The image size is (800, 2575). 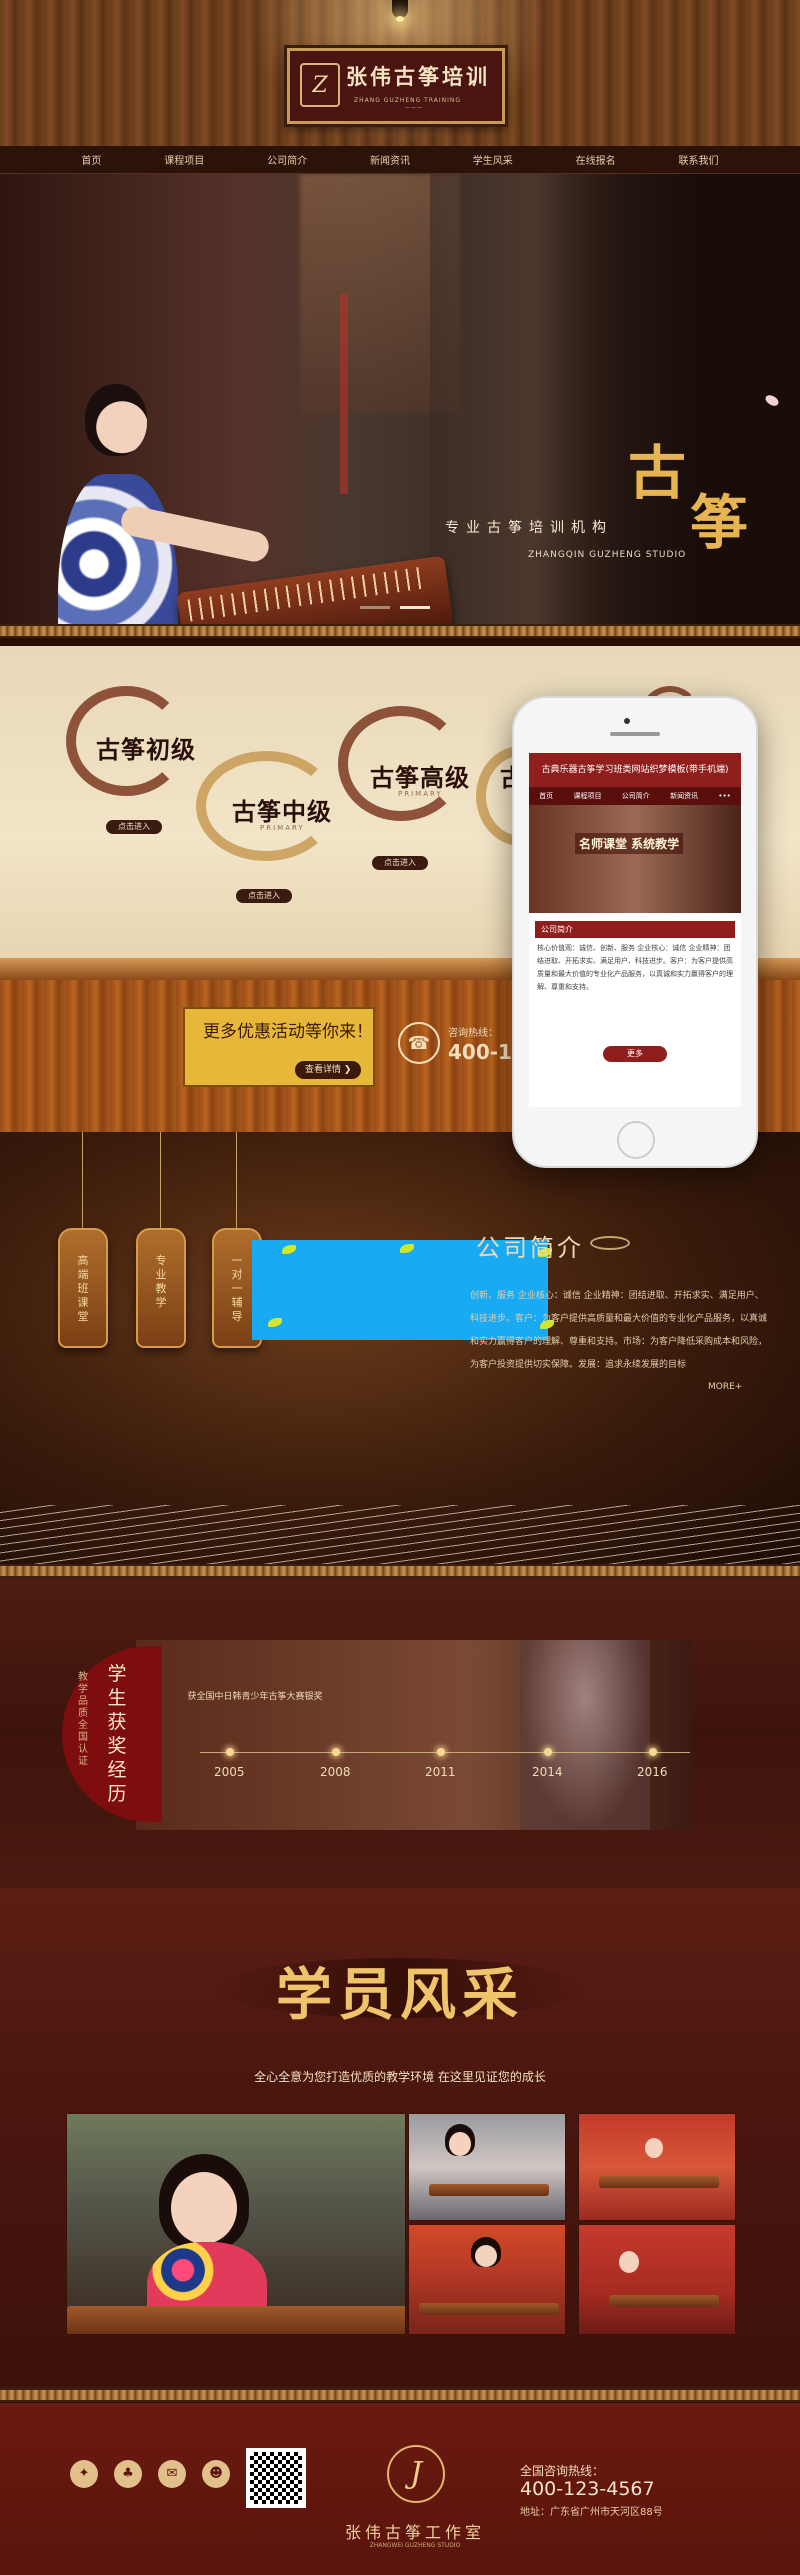 I want to click on footer-hotline-label: 全国咨询热线：, so click(x=562, y=2471).